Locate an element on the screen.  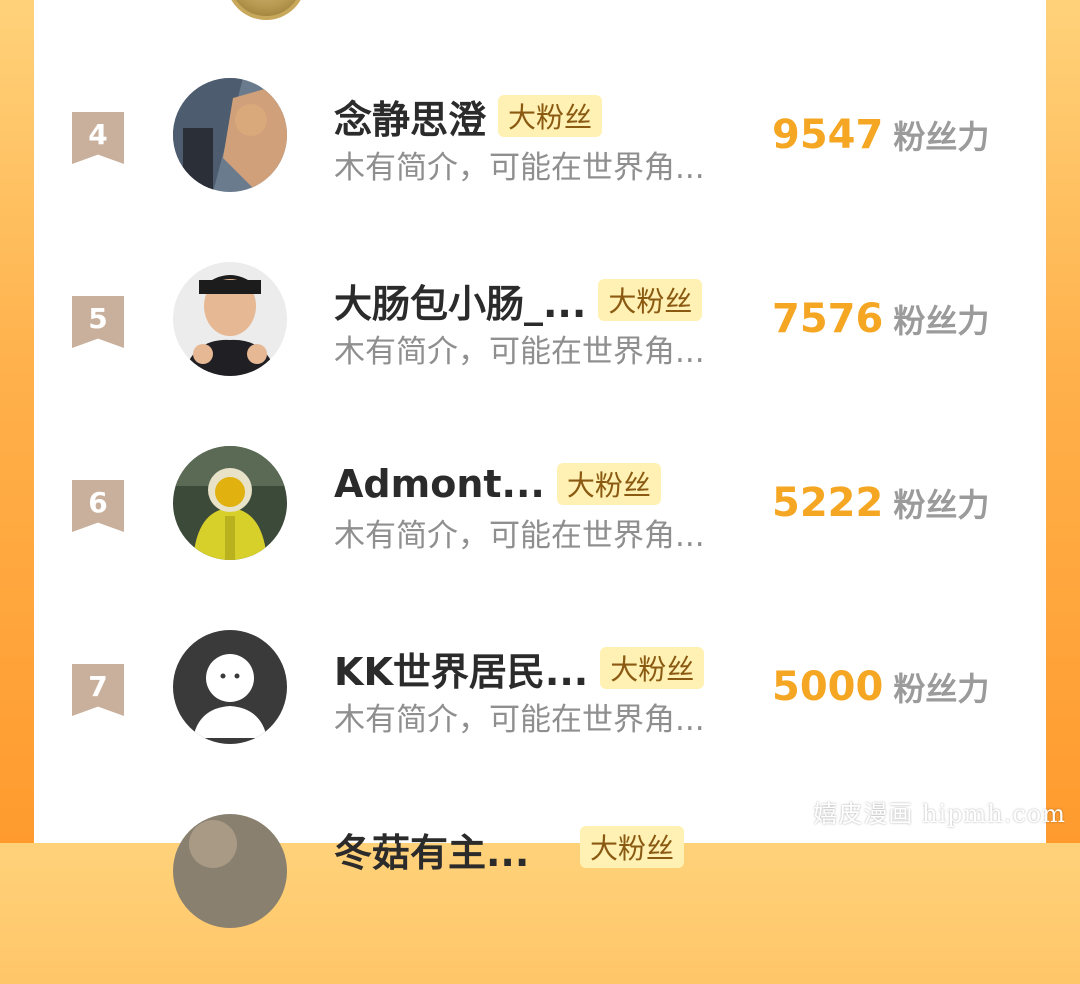
fan-power-score: 5222 粉丝力 is located at coordinates (880, 503).